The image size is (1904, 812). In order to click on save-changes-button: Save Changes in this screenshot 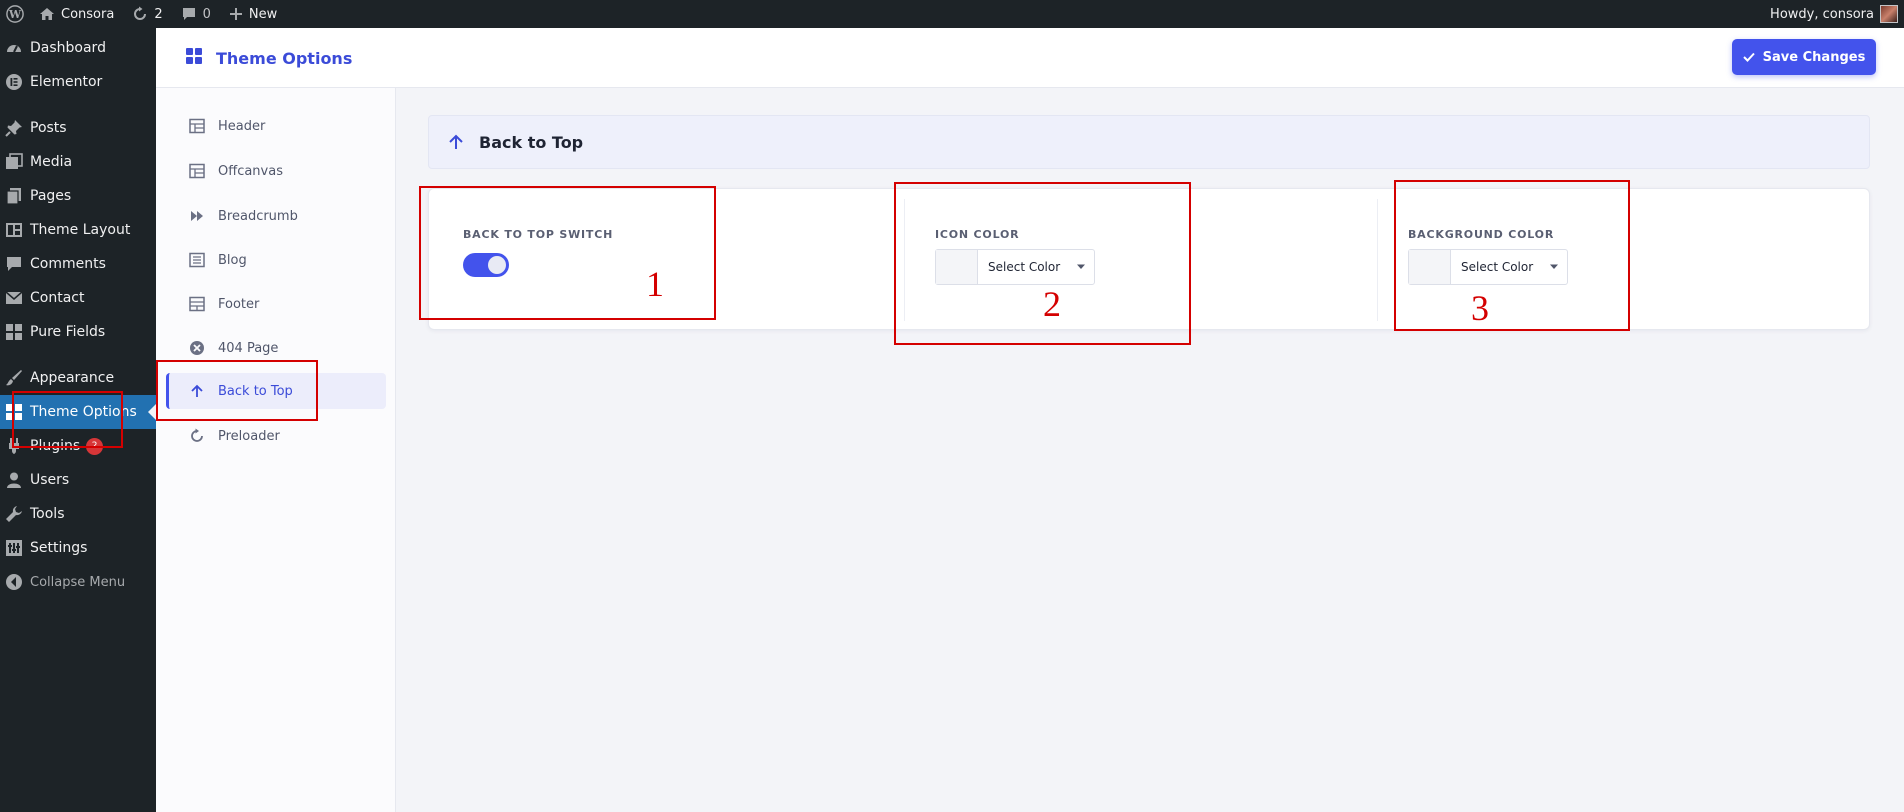, I will do `click(1804, 57)`.